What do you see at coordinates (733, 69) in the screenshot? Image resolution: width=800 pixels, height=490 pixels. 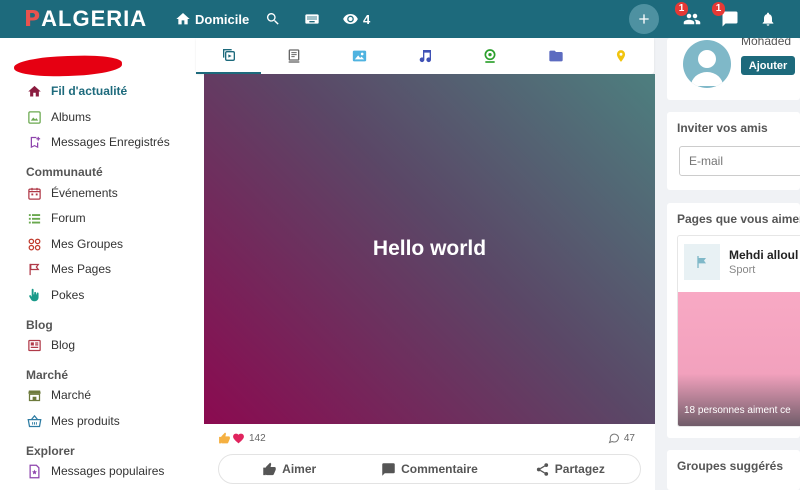 I see `profile-card: Mohaded Ajouter` at bounding box center [733, 69].